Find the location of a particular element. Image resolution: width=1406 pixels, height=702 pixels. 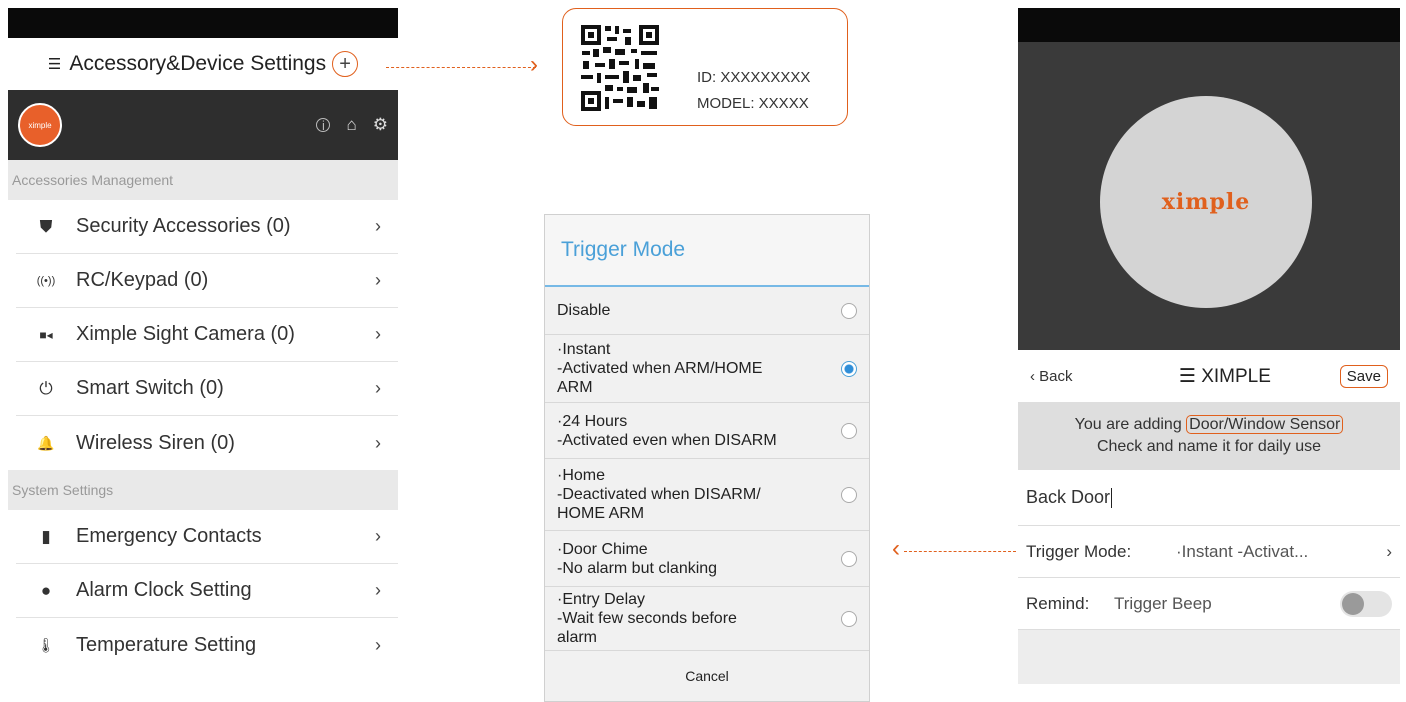

intro-prefix: You are adding is located at coordinates (1130, 424).